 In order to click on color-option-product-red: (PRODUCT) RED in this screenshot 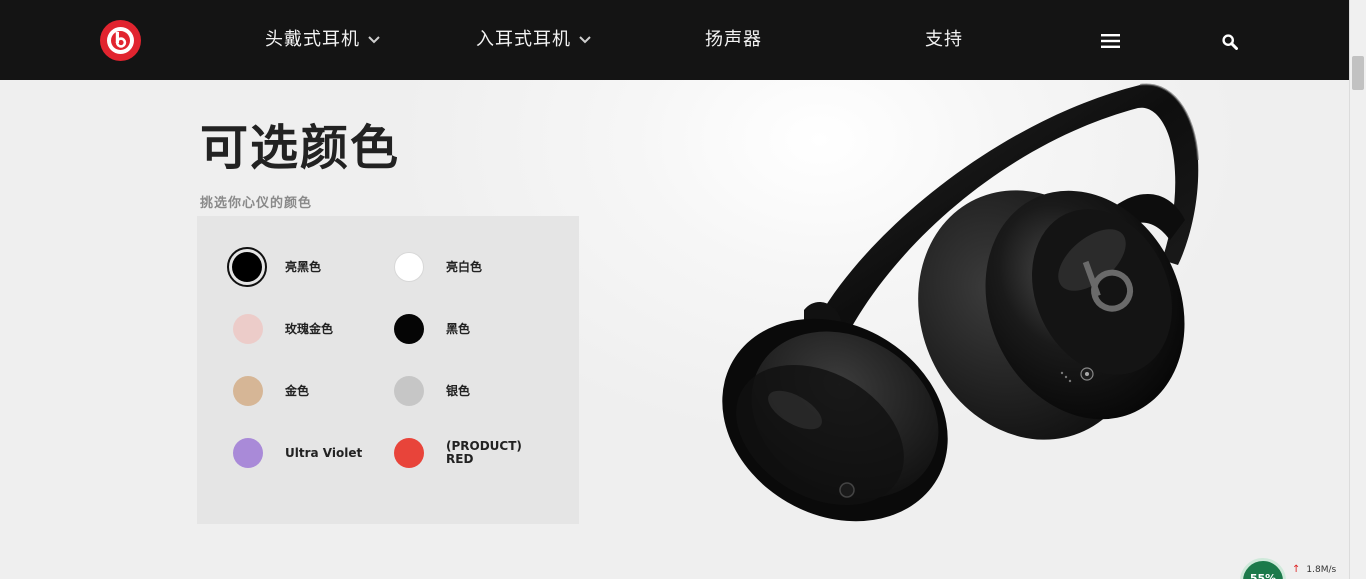, I will do `click(457, 453)`.